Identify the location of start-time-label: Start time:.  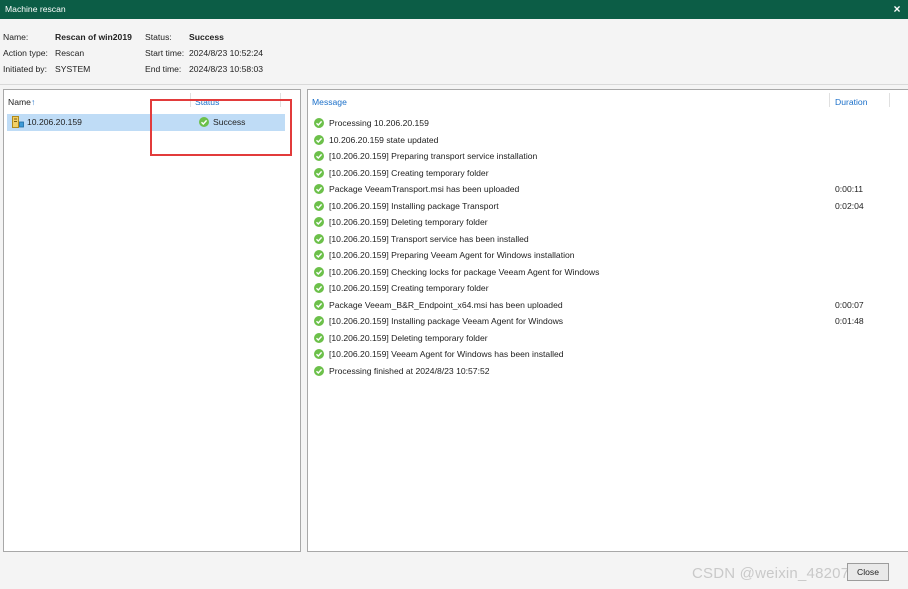
(165, 53).